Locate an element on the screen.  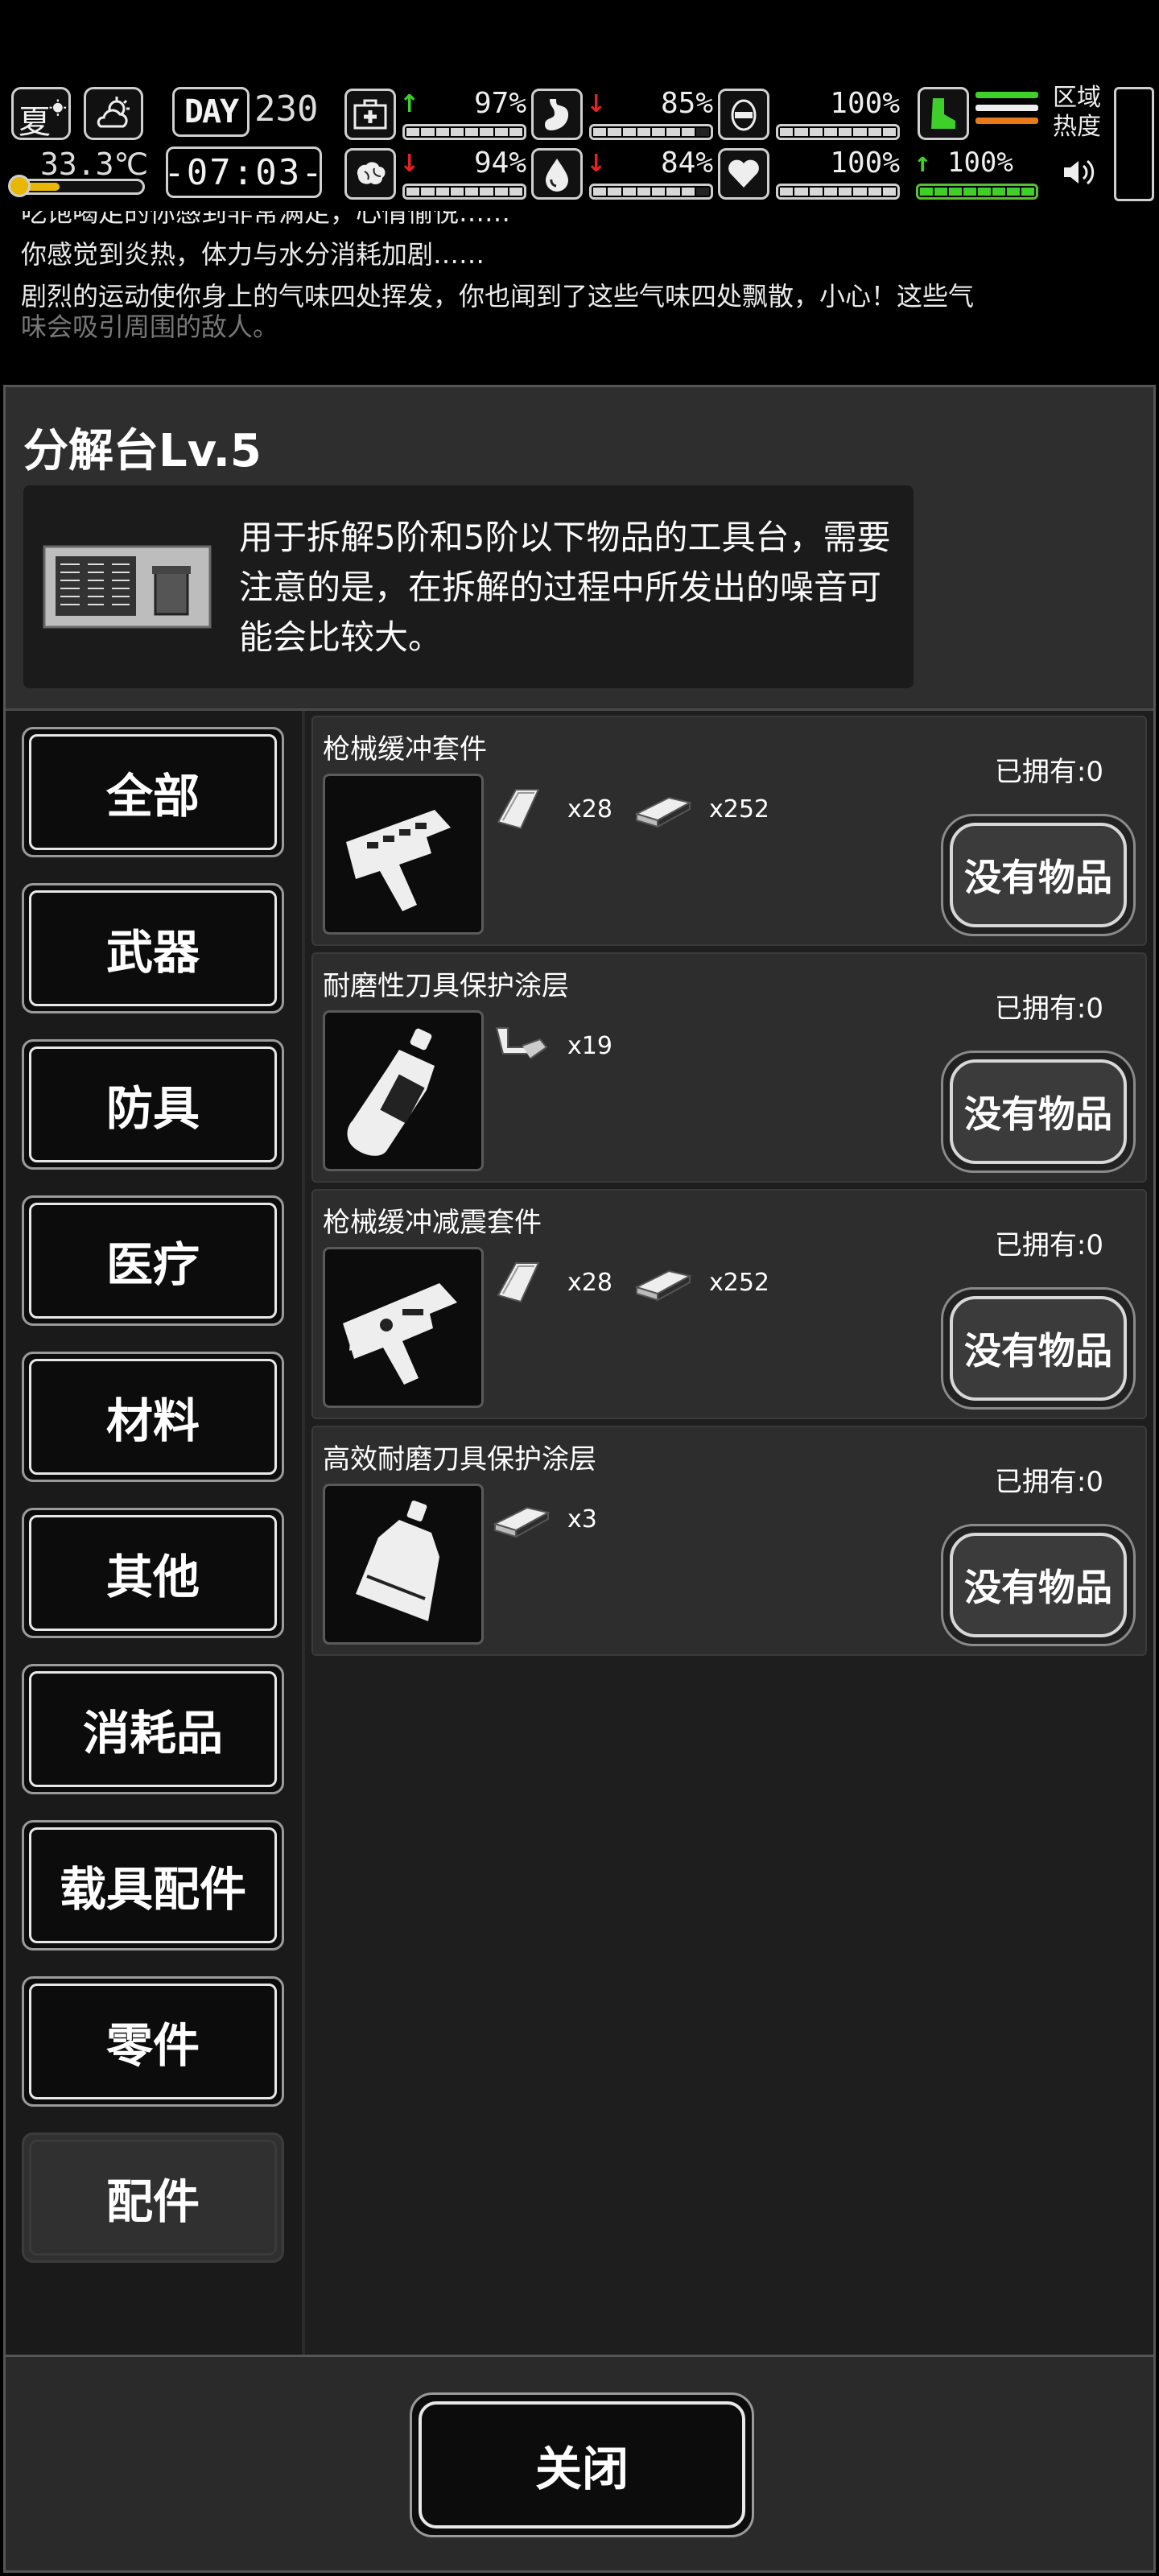
stat-gauge: ↑ 97% is located at coordinates (435, 115).